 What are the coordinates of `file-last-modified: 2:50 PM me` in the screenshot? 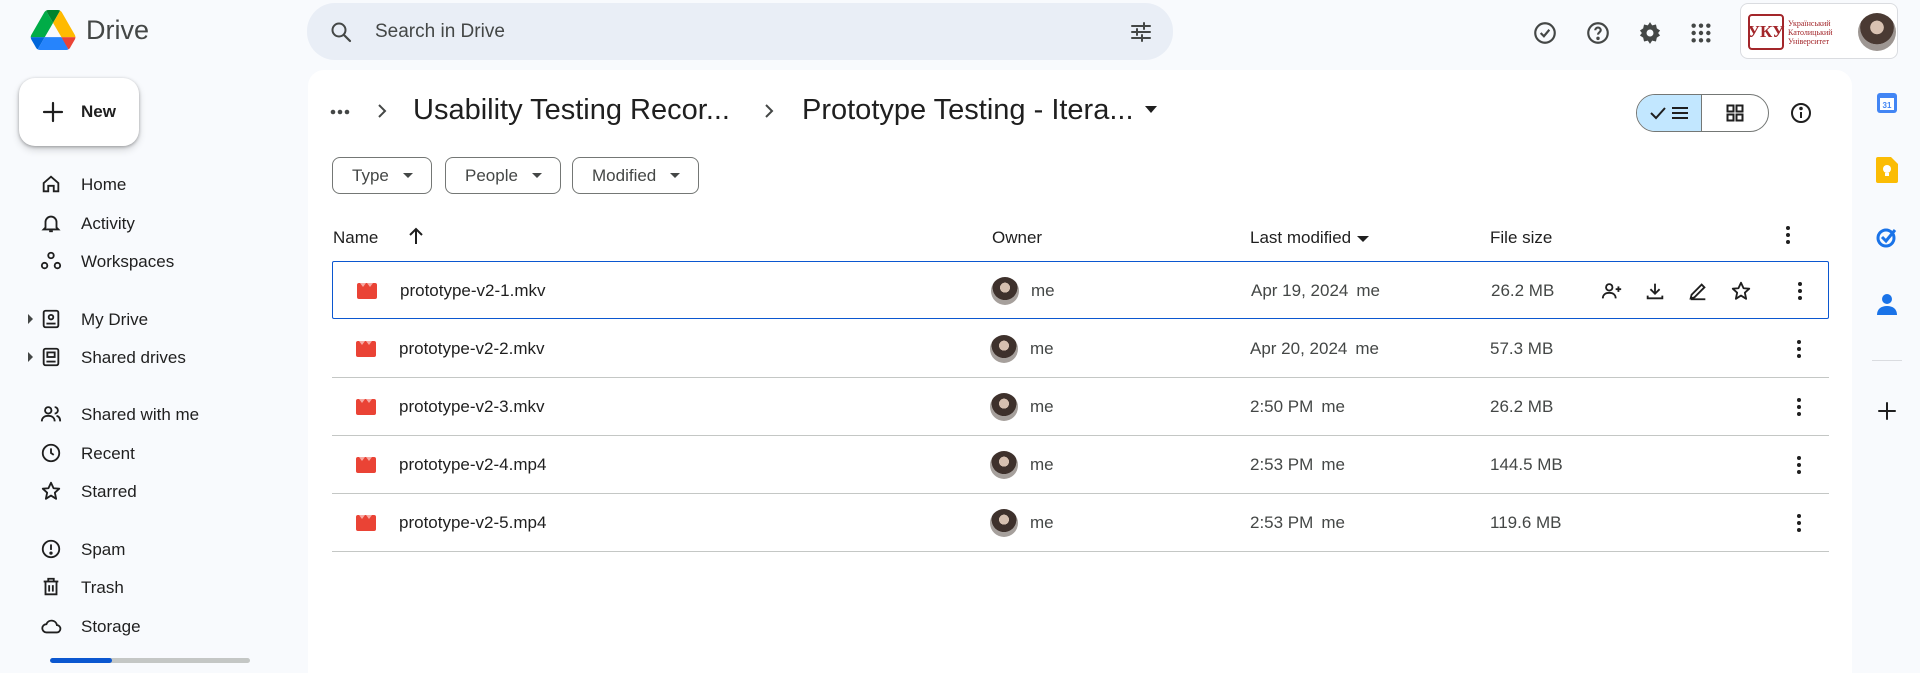 It's located at (1297, 407).